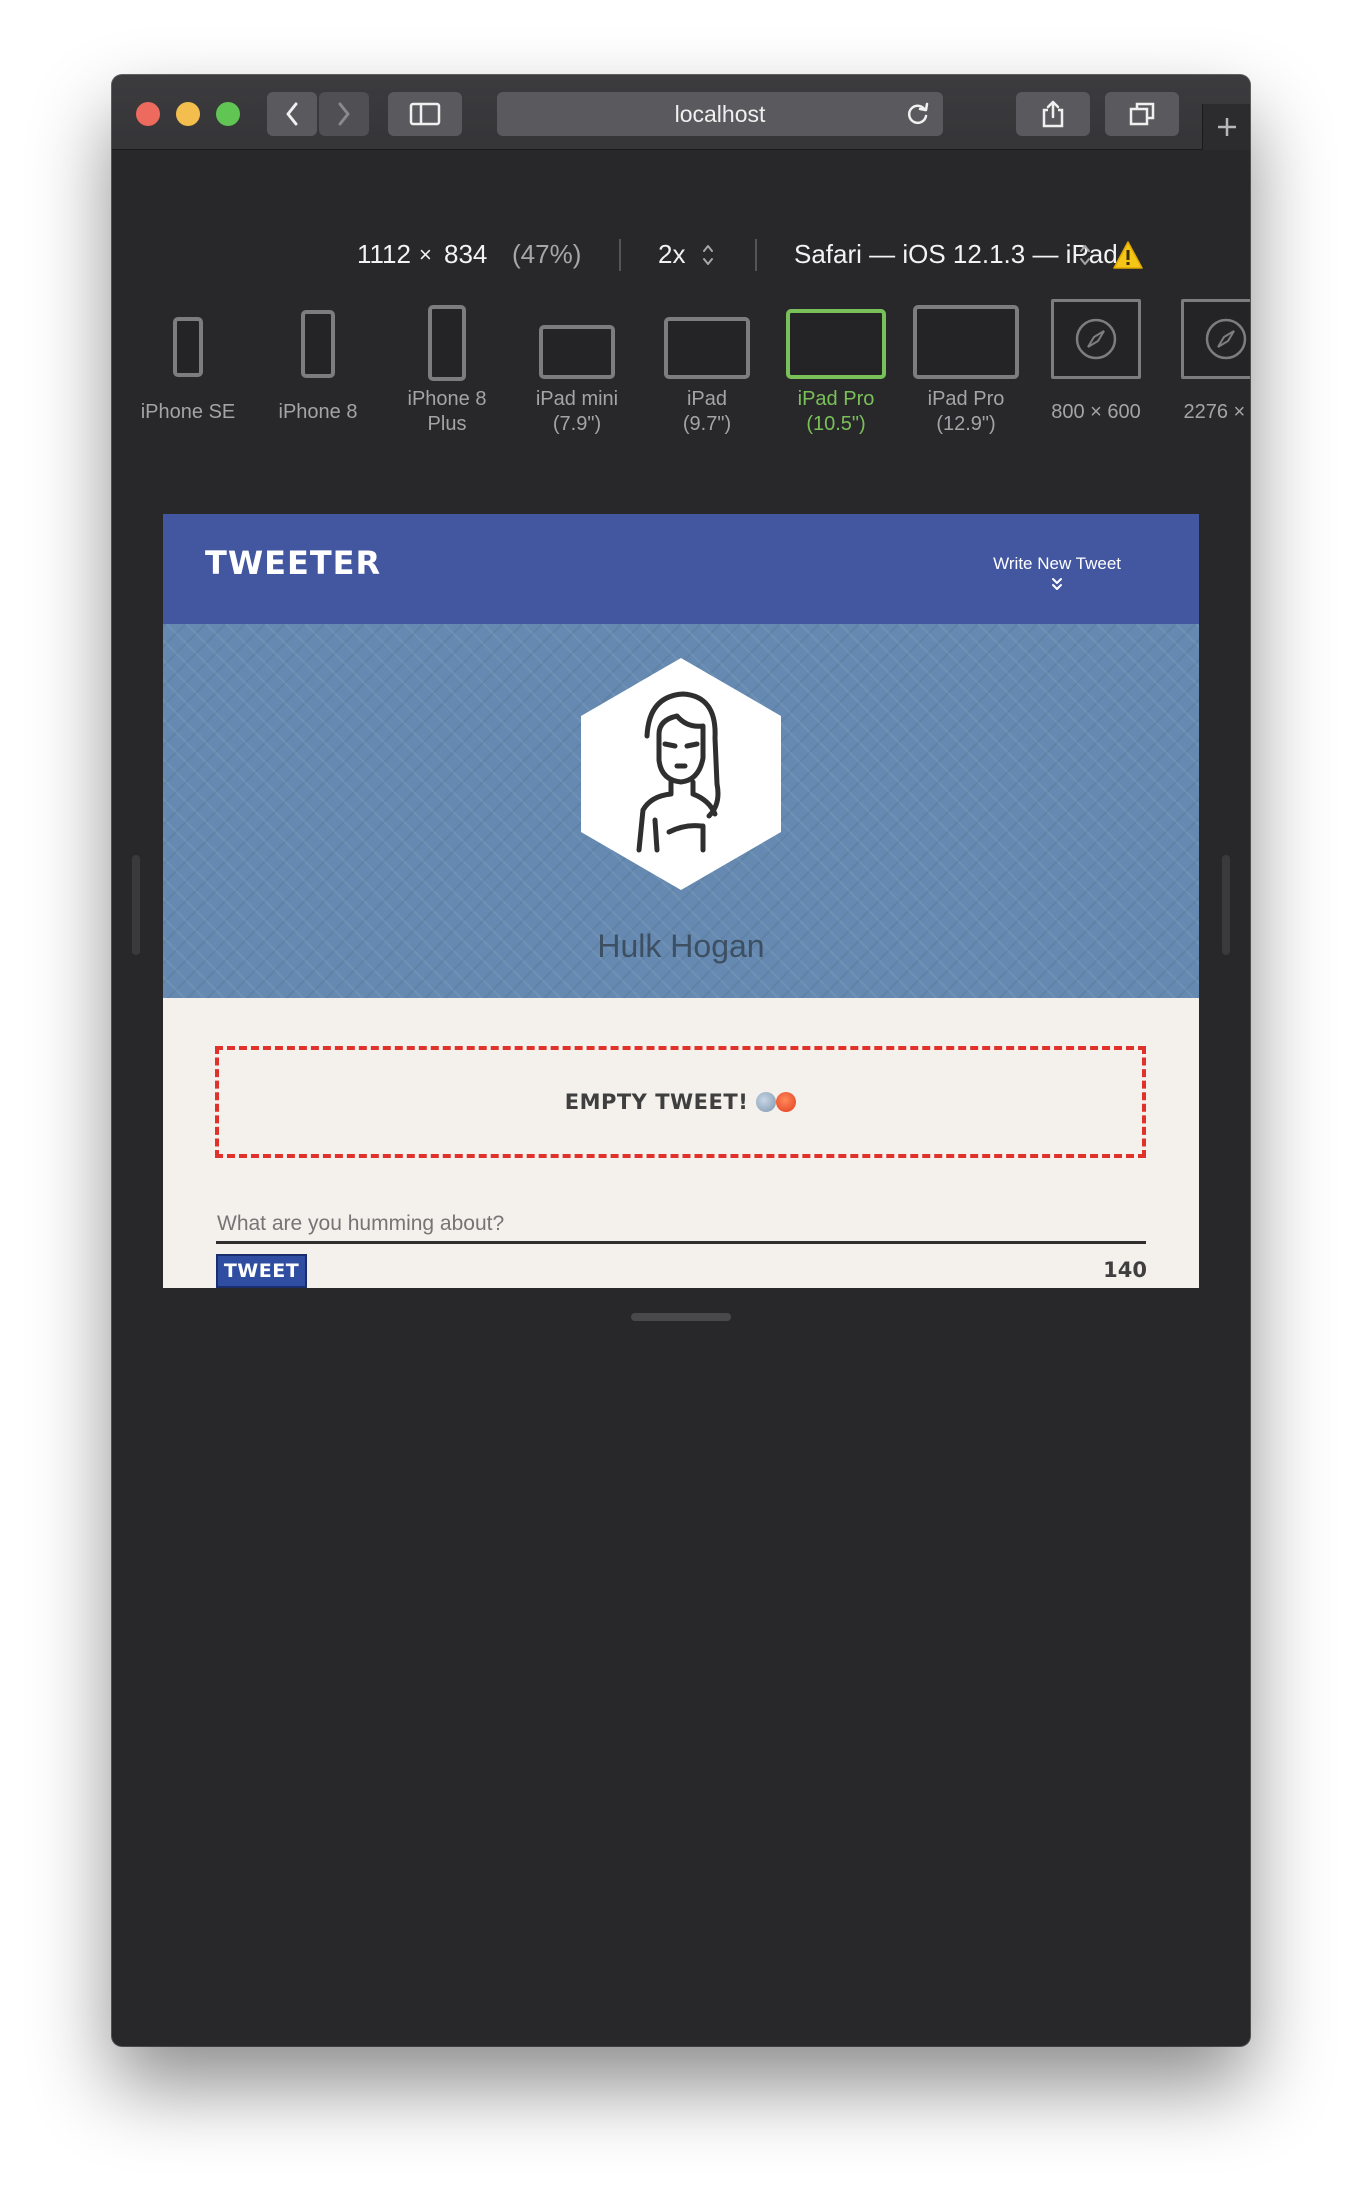 The height and width of the screenshot is (2200, 1362). I want to click on device-label: Plus, so click(447, 424).